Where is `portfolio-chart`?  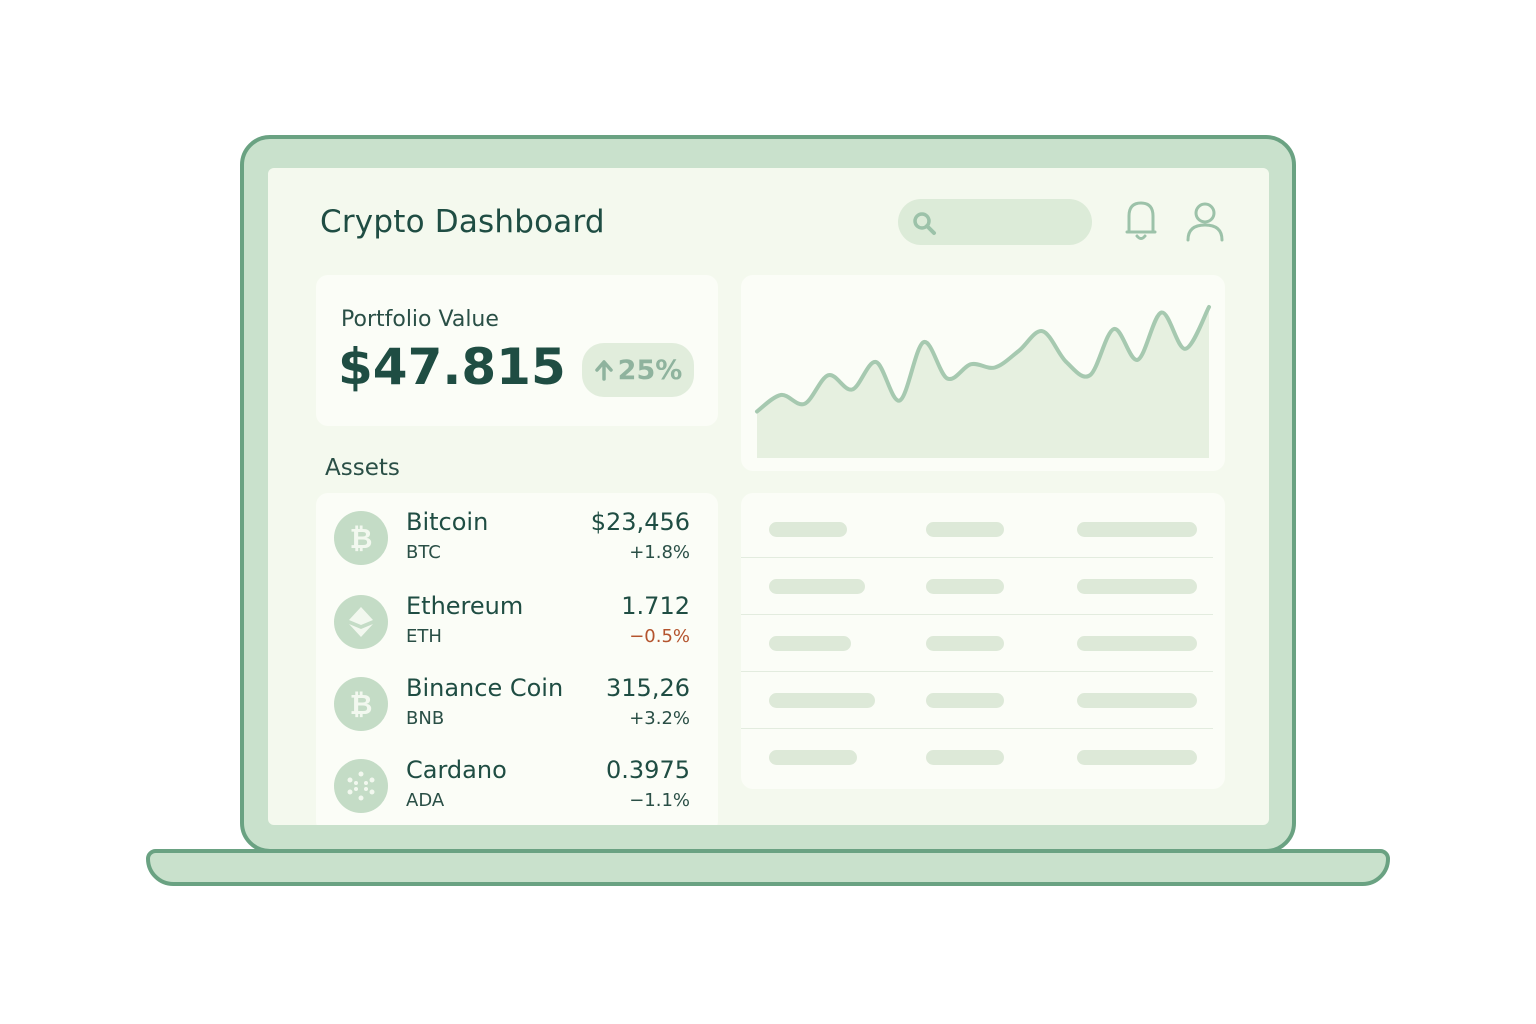
portfolio-chart is located at coordinates (983, 381).